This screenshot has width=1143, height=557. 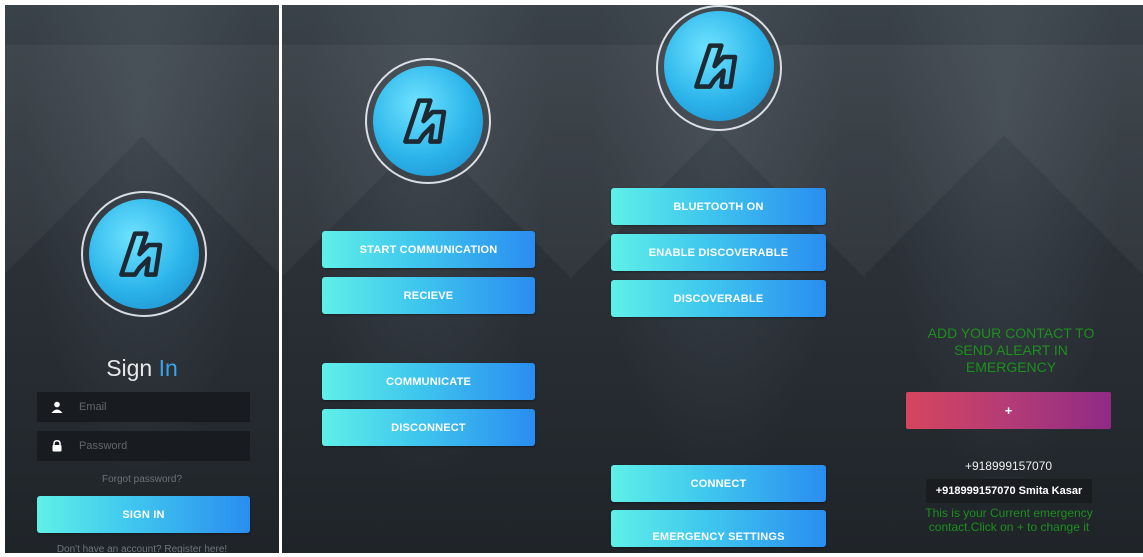 I want to click on password-input, so click(x=154, y=446).